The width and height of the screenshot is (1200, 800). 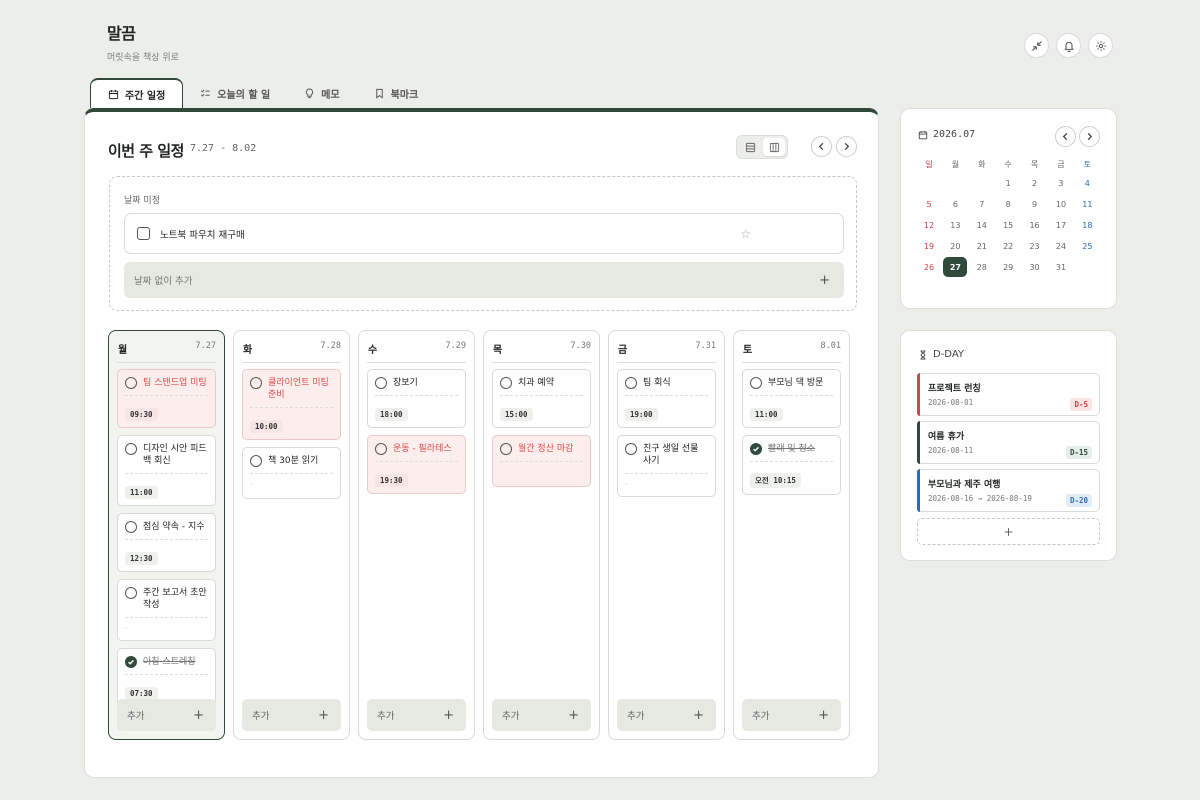 What do you see at coordinates (416, 464) in the screenshot?
I see `task-card: 운동 - 필라테스 19:30` at bounding box center [416, 464].